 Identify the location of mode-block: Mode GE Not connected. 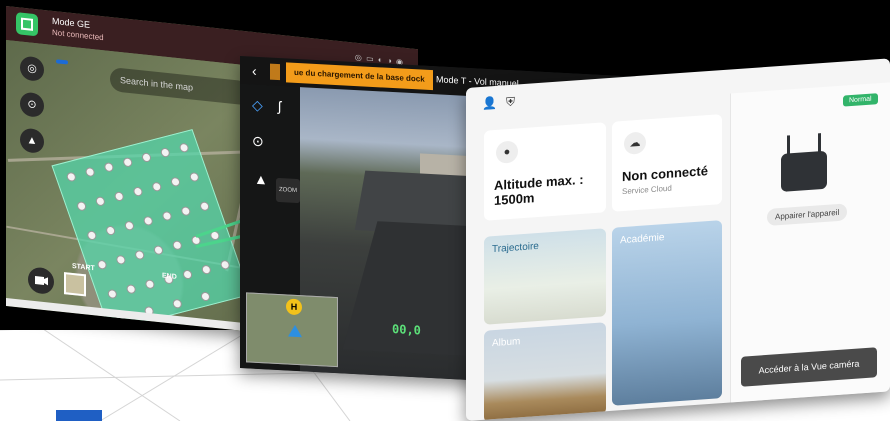
(78, 29).